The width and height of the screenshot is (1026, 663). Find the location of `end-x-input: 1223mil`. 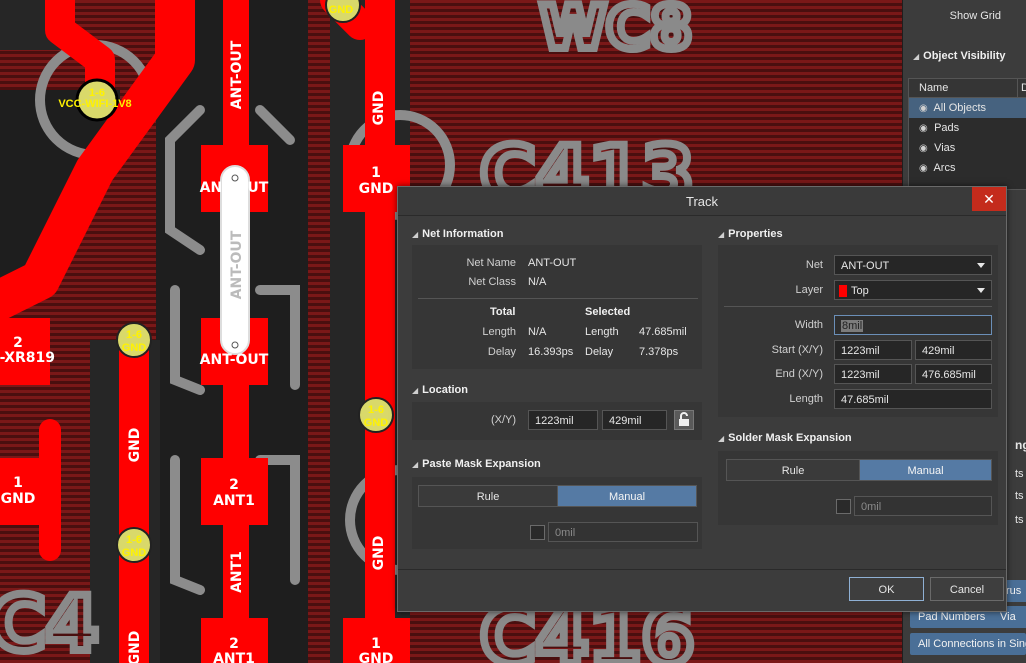

end-x-input: 1223mil is located at coordinates (873, 374).